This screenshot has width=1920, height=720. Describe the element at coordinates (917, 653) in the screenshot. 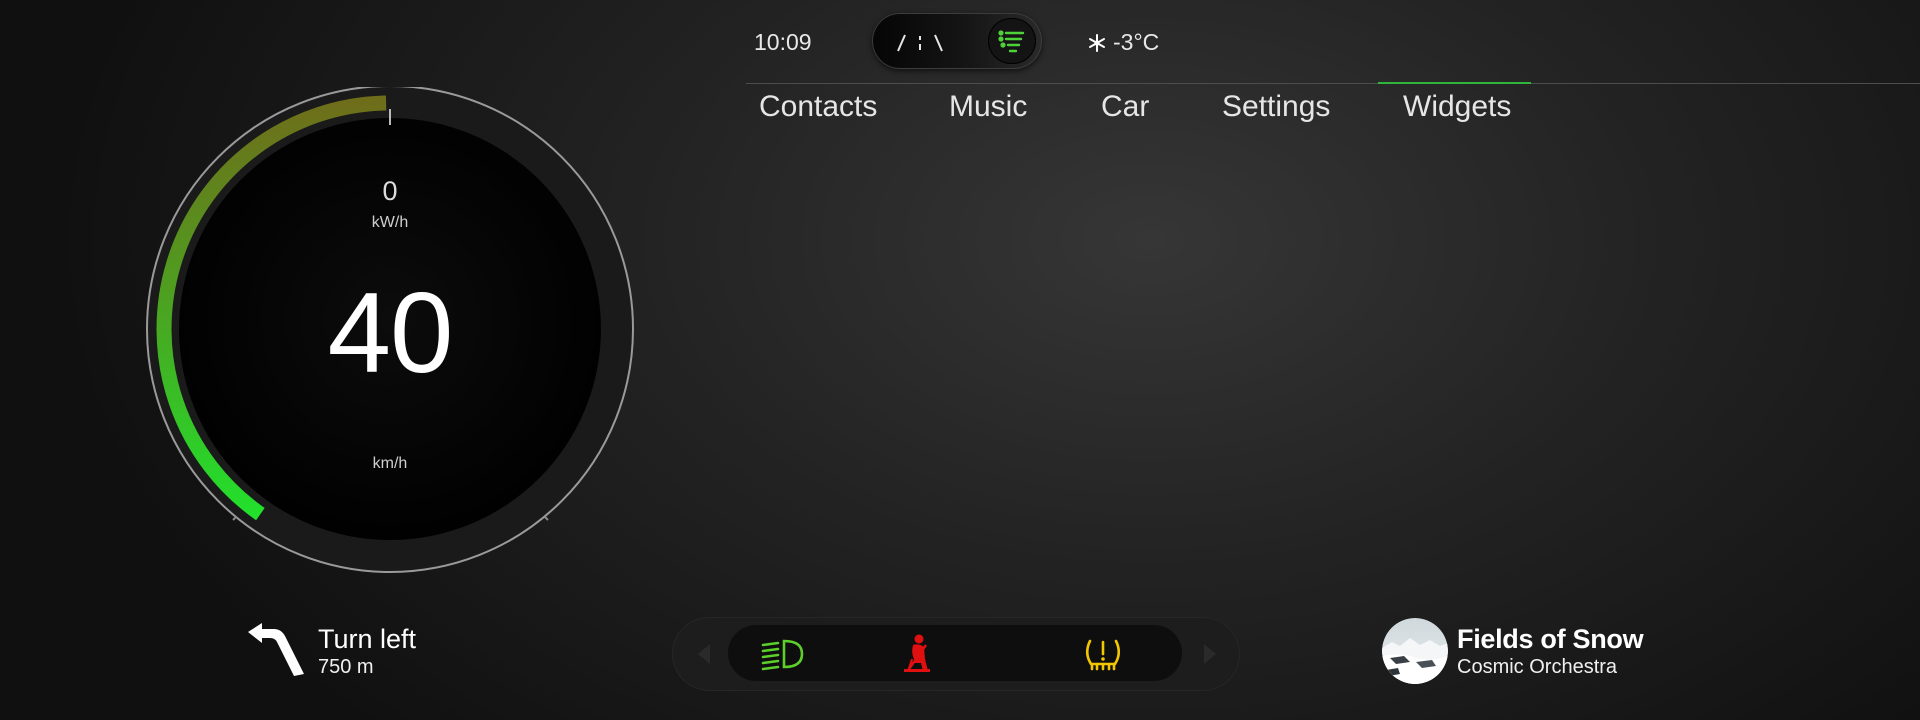

I see `seatbelt-icon` at that location.